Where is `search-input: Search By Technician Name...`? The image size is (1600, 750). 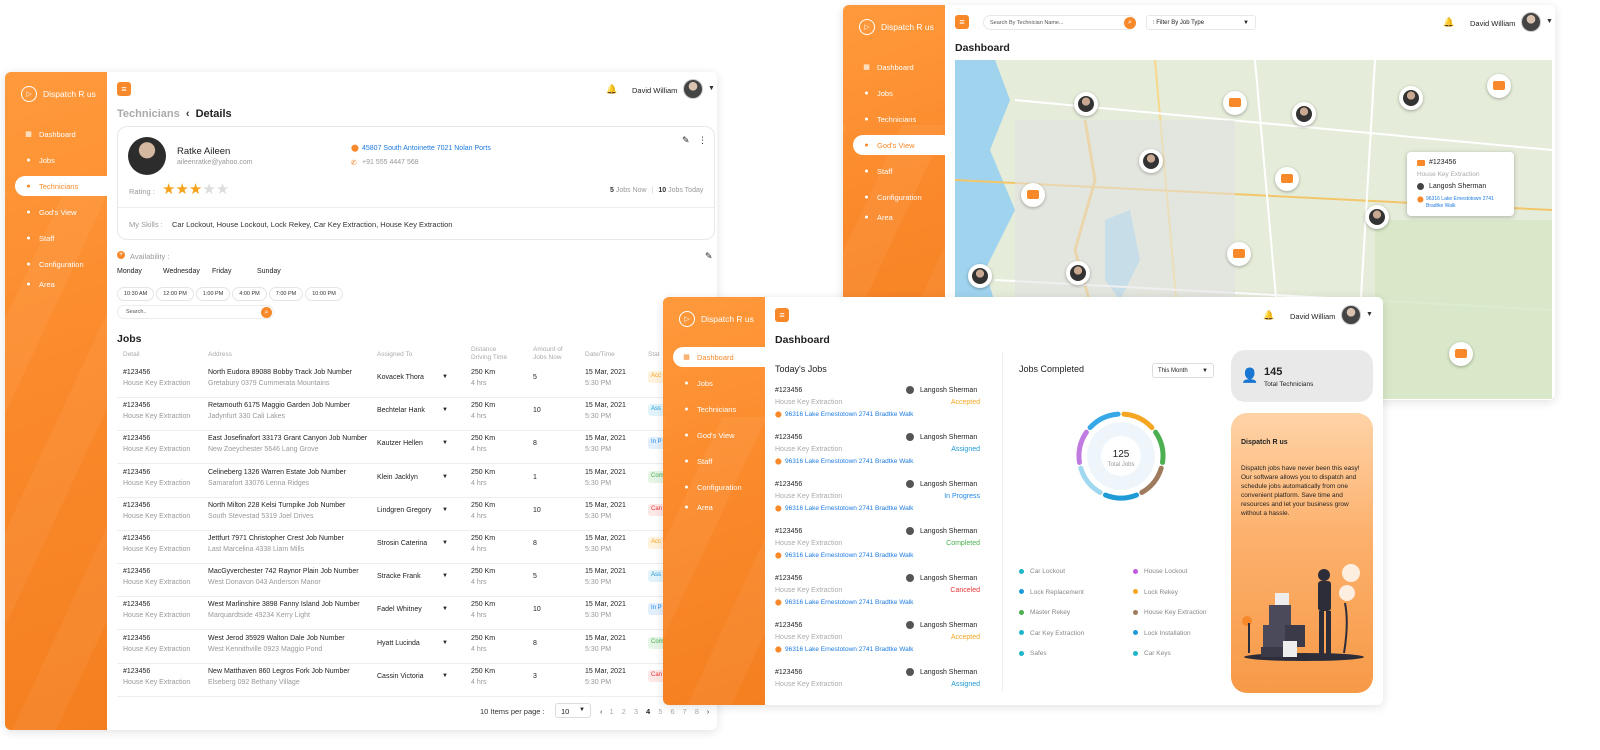
search-input: Search By Technician Name... is located at coordinates (1027, 23).